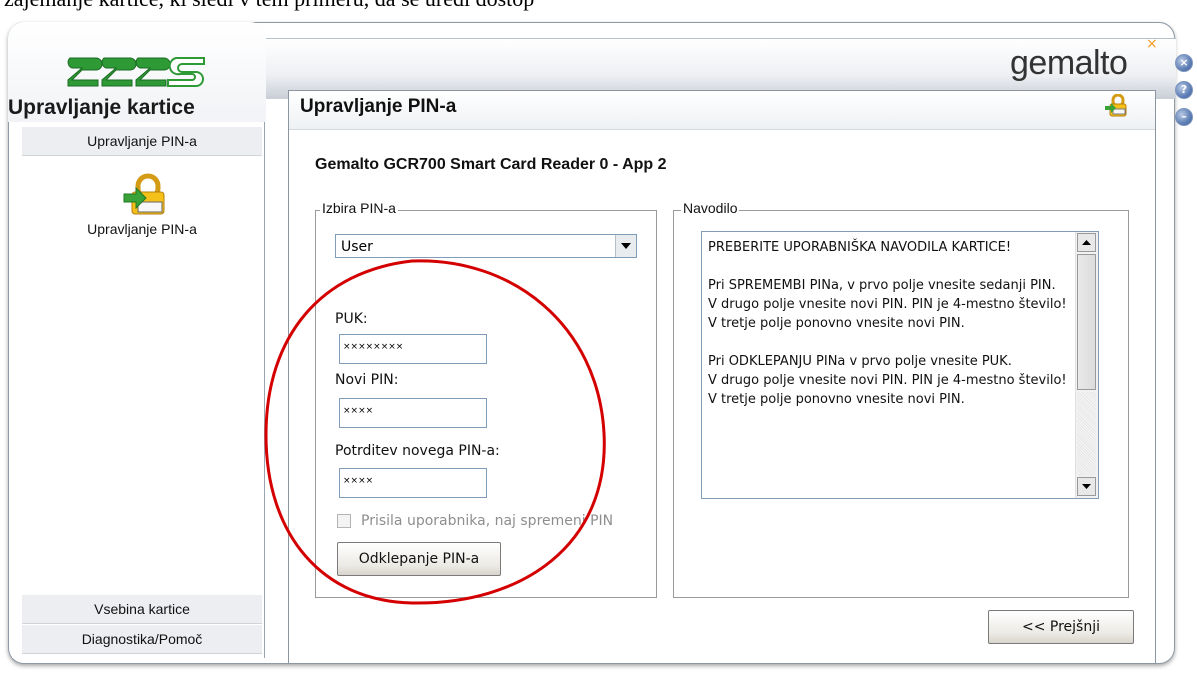 The image size is (1197, 675). I want to click on sidebar-item-card-content: Vsebina kartice, so click(142, 609).